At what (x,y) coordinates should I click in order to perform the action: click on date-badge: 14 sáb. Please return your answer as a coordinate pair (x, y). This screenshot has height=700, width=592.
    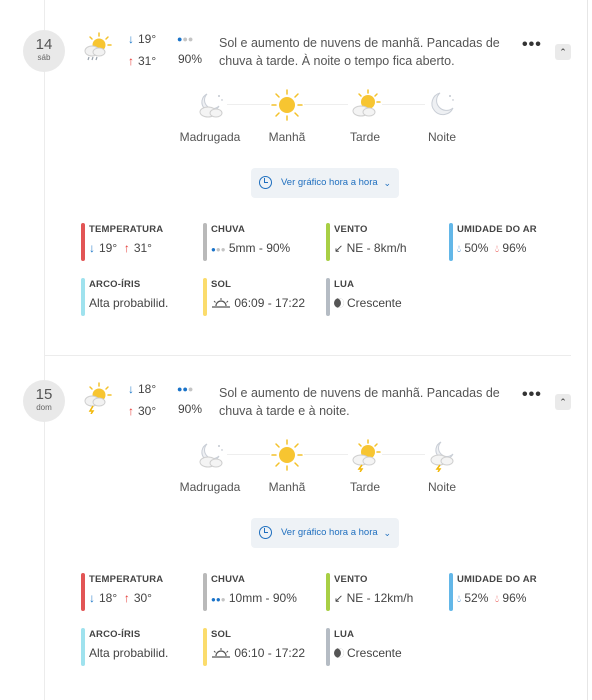
    Looking at the image, I should click on (44, 51).